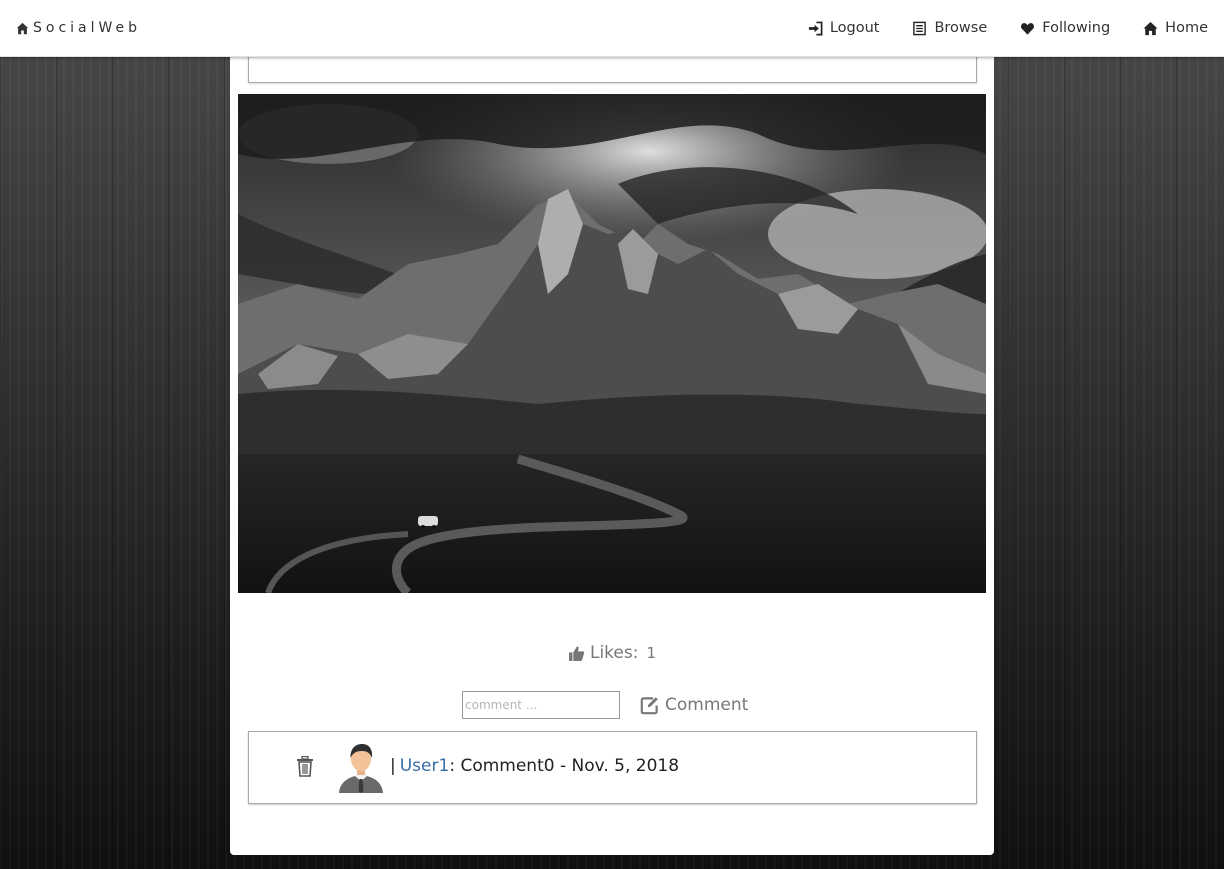 The image size is (1224, 869). I want to click on comment-user-link: User1, so click(425, 766).